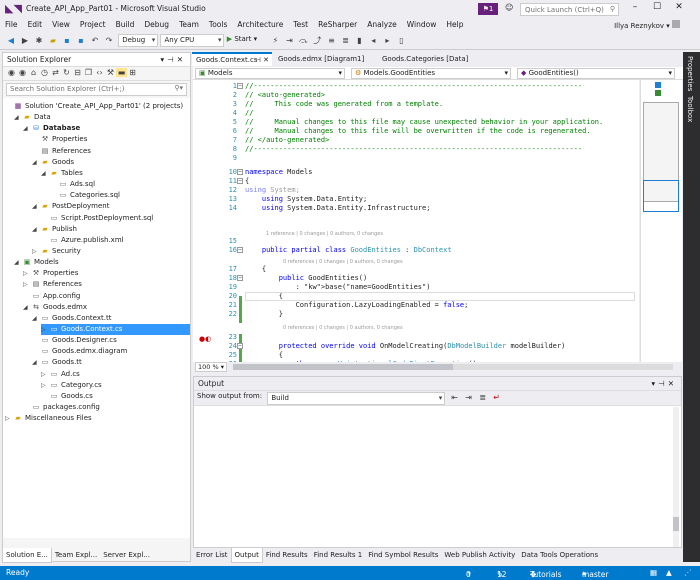 This screenshot has height=580, width=700. What do you see at coordinates (35, 24) in the screenshot?
I see `menu-item-edit: Edit` at bounding box center [35, 24].